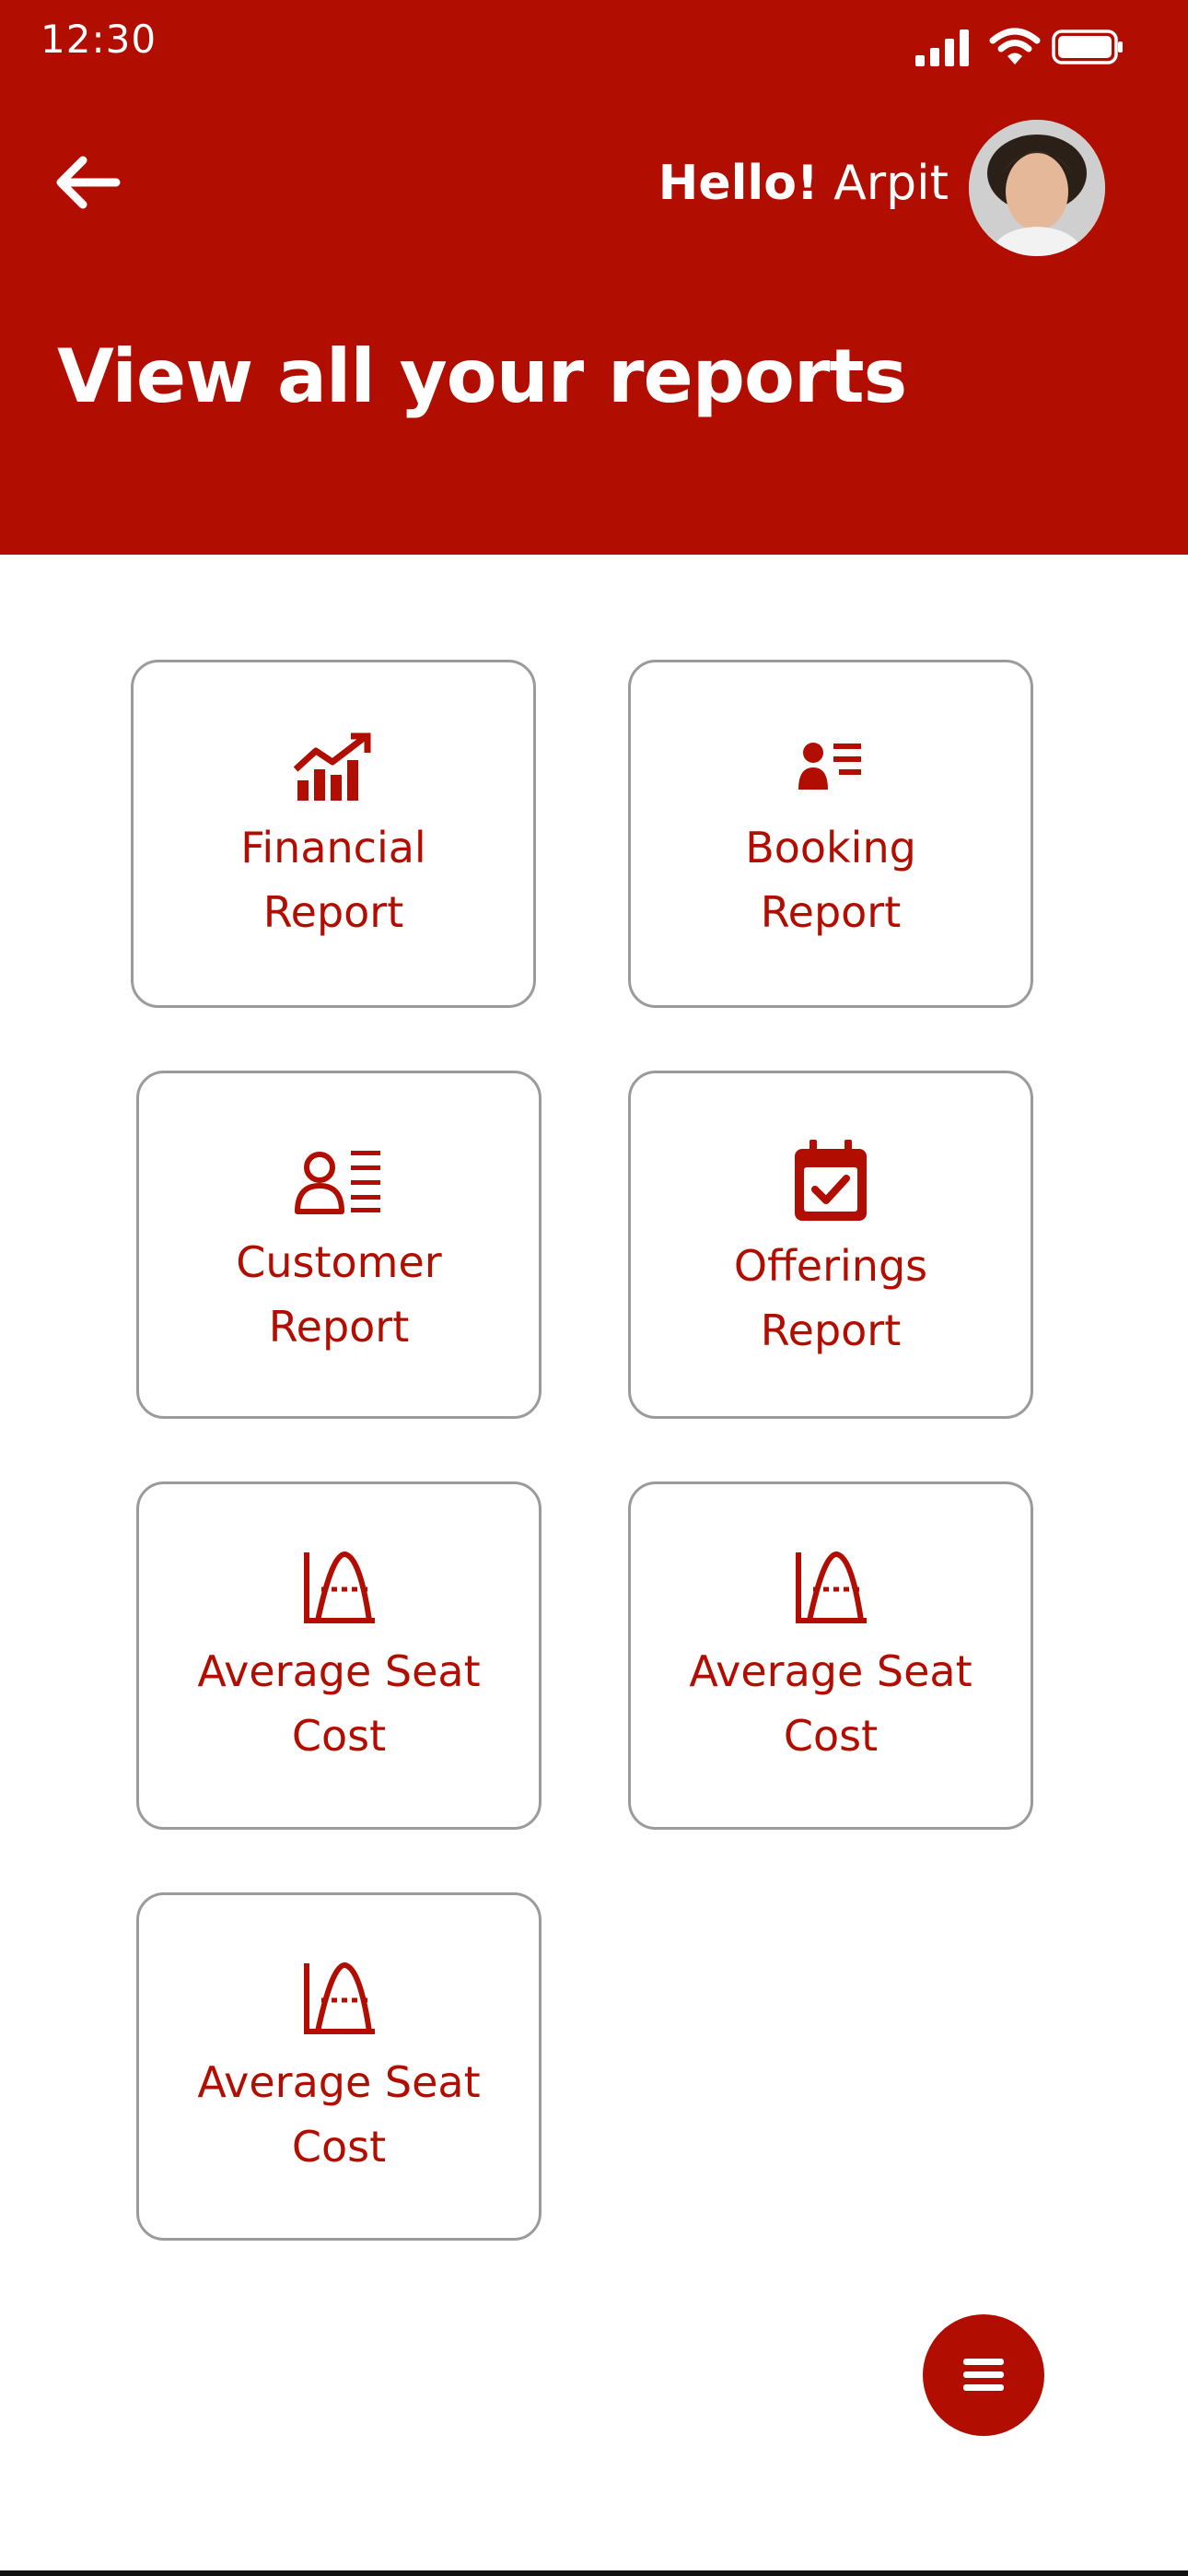  Describe the element at coordinates (1015, 46) in the screenshot. I see `wifi-icon` at that location.